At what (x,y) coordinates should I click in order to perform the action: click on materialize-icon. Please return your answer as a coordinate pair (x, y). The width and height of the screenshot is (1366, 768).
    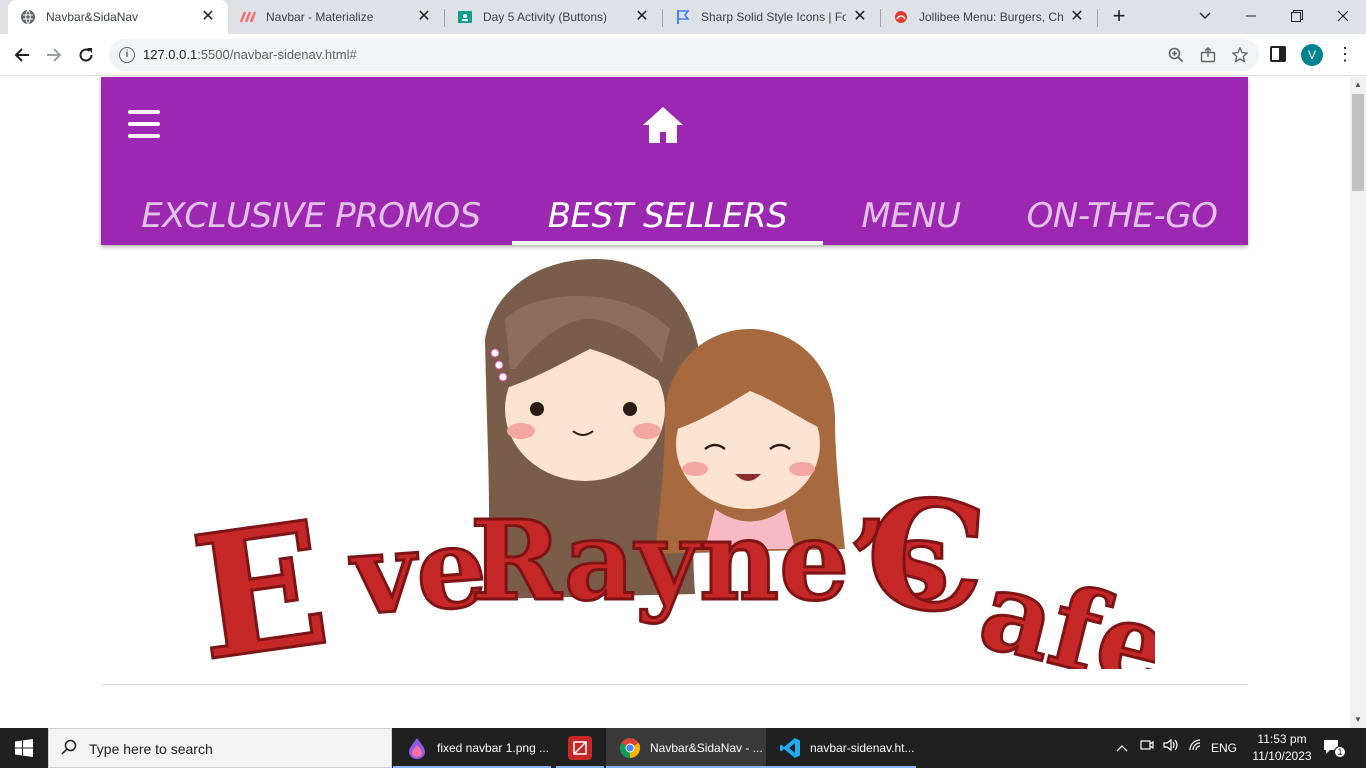
    Looking at the image, I should click on (248, 17).